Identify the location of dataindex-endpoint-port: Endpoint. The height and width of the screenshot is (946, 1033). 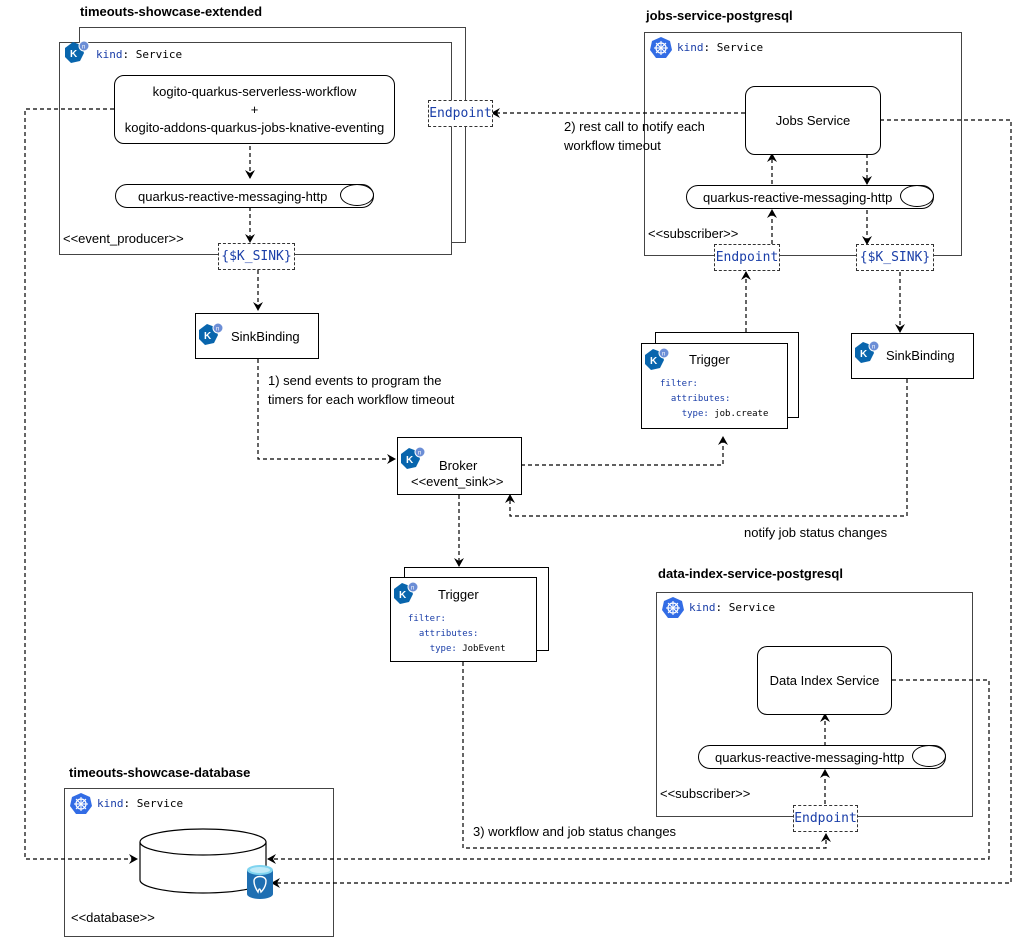
(825, 818).